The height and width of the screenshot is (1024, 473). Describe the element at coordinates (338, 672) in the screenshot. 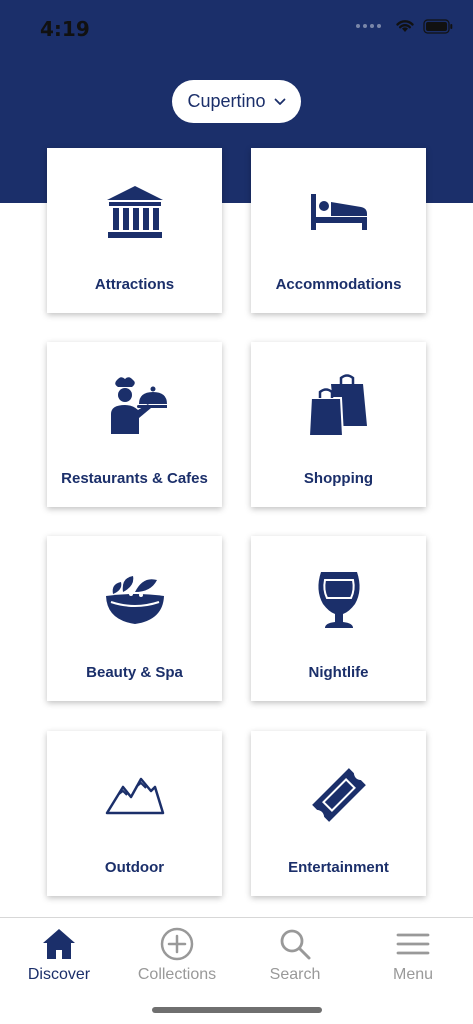

I see `category-label: Nightlife` at that location.